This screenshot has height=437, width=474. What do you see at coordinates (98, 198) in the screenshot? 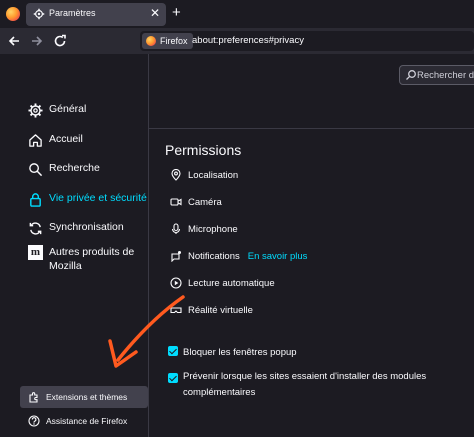
I see `sidebar-item-label: Vie privée et sécurité` at bounding box center [98, 198].